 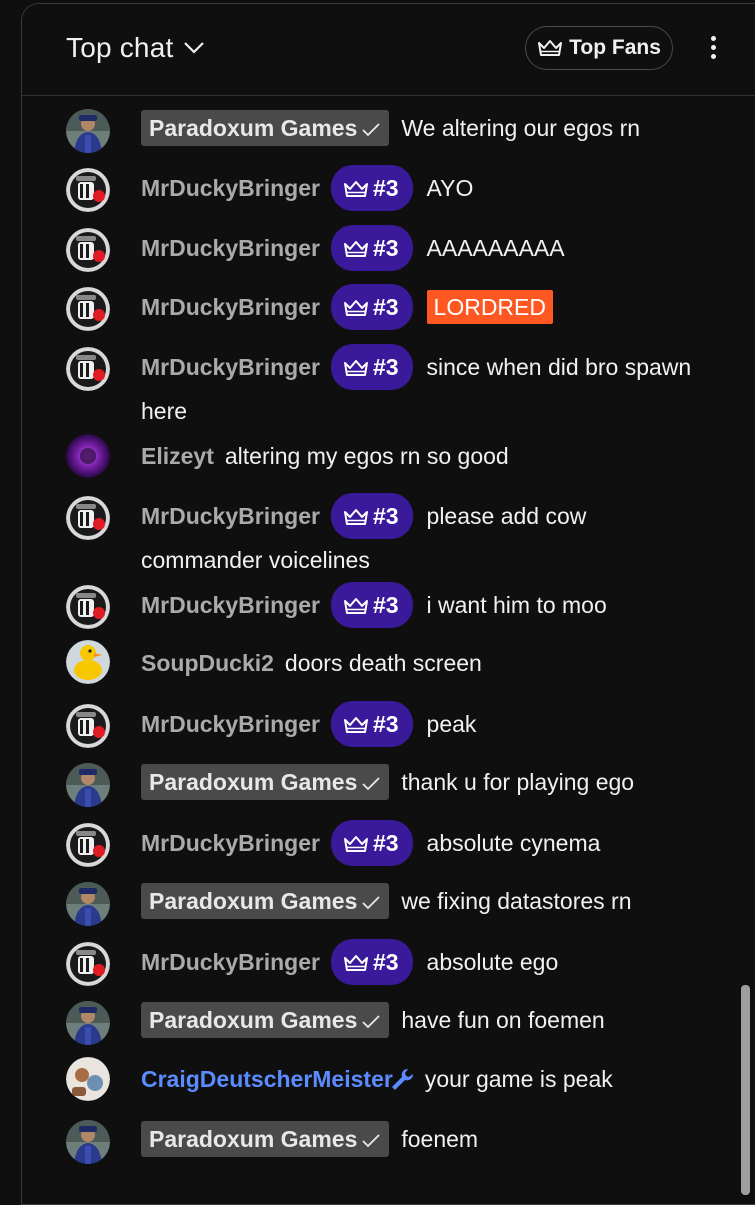 I want to click on message-text: We altering our egos rn, so click(x=521, y=128).